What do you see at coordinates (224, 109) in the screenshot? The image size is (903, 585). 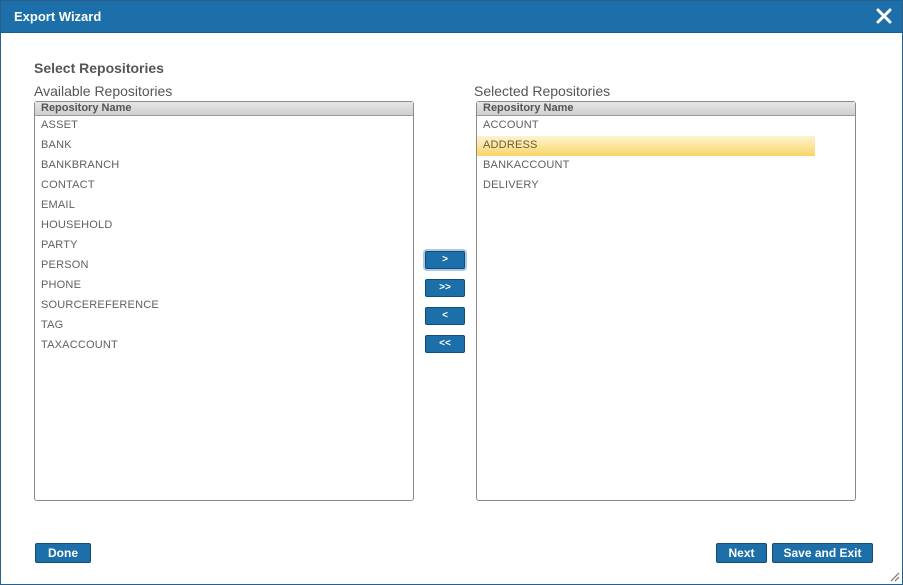 I see `available-column-header: Repository Name` at bounding box center [224, 109].